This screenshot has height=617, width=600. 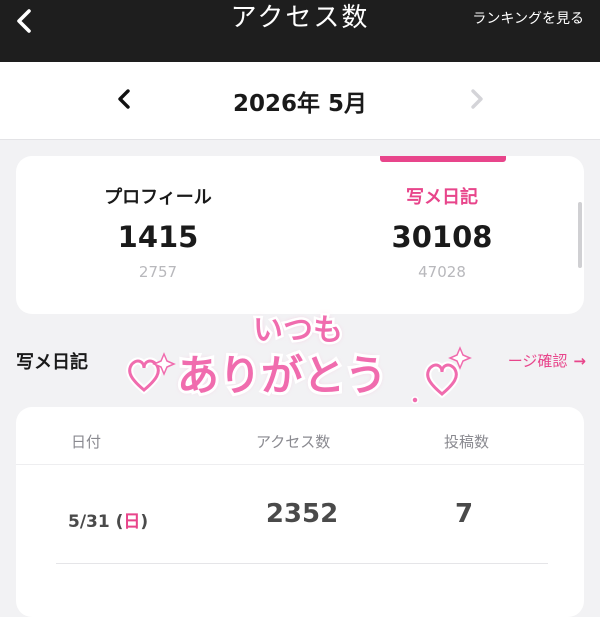 I want to click on profile-sub-value: 2757, so click(x=158, y=272).